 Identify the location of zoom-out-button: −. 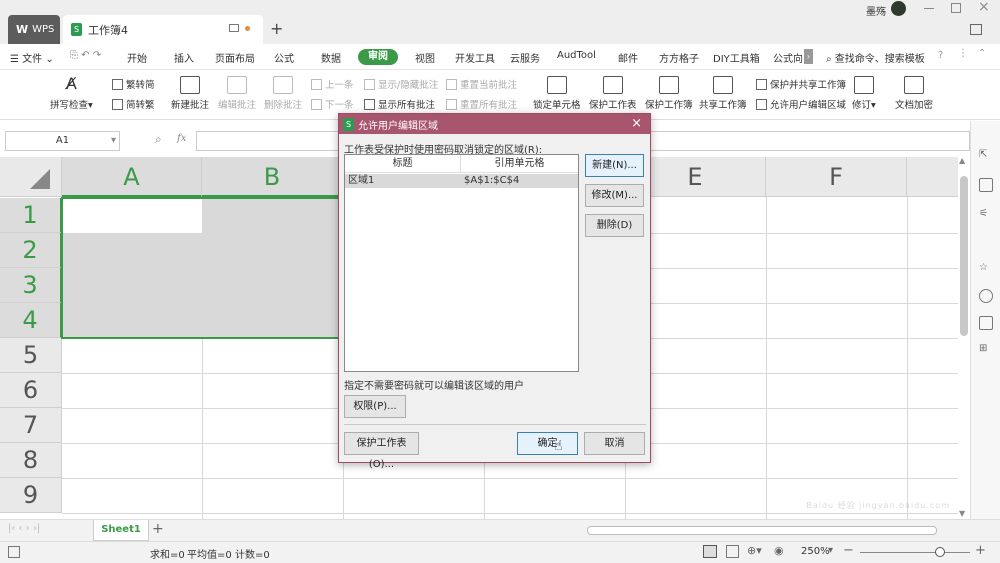
(848, 550).